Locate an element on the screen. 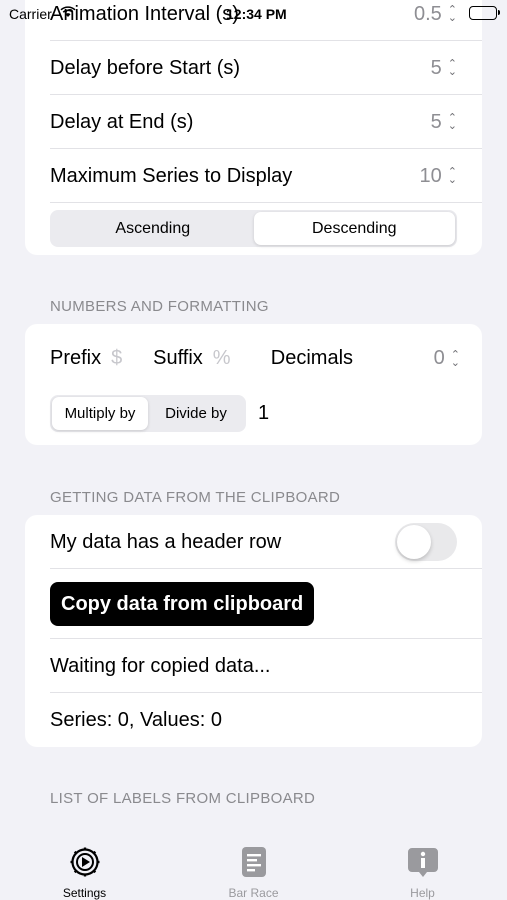 The height and width of the screenshot is (900, 507). carrier-label: Carrier is located at coordinates (30, 14).